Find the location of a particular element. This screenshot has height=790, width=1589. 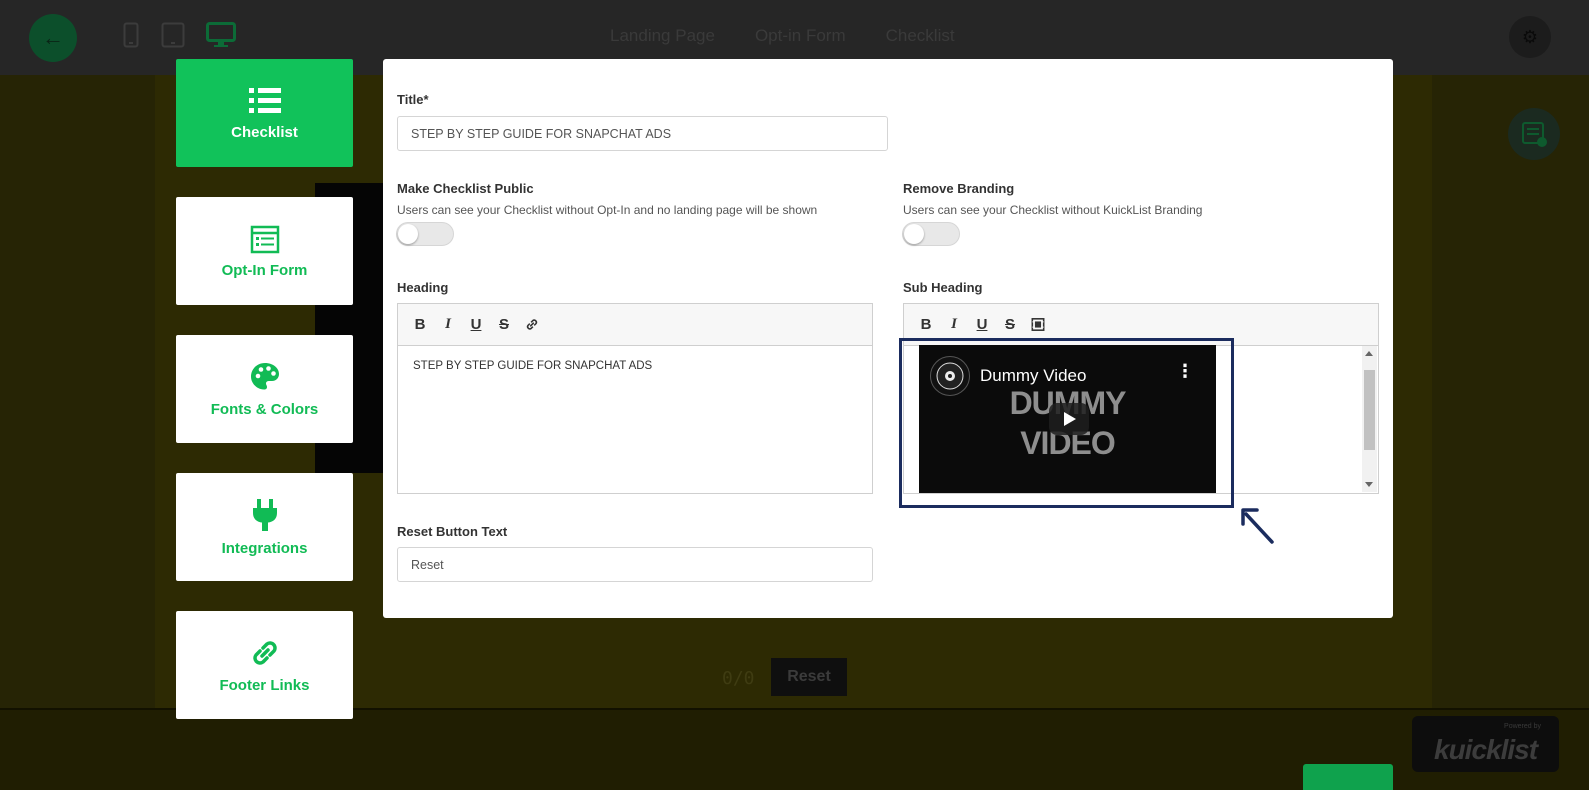

tab-fonts-colors: Fonts & Colors is located at coordinates (264, 389).